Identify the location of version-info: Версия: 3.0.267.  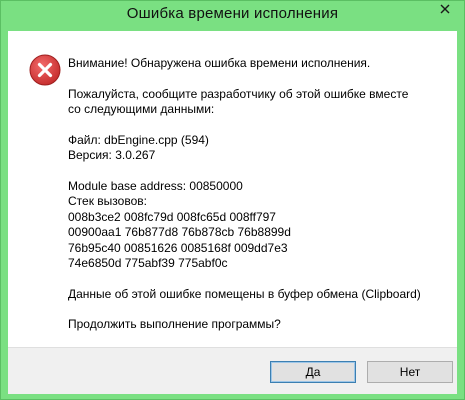
(112, 155).